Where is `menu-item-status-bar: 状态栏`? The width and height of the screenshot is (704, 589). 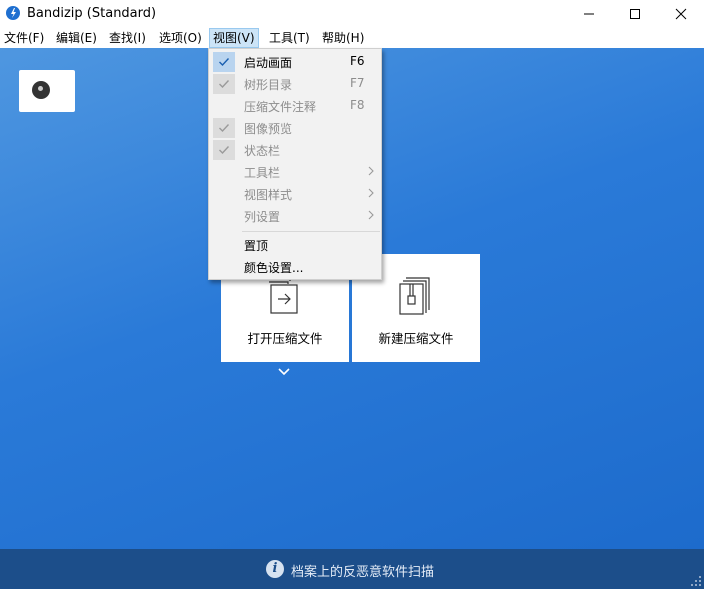
menu-item-status-bar: 状态栏 is located at coordinates (295, 150).